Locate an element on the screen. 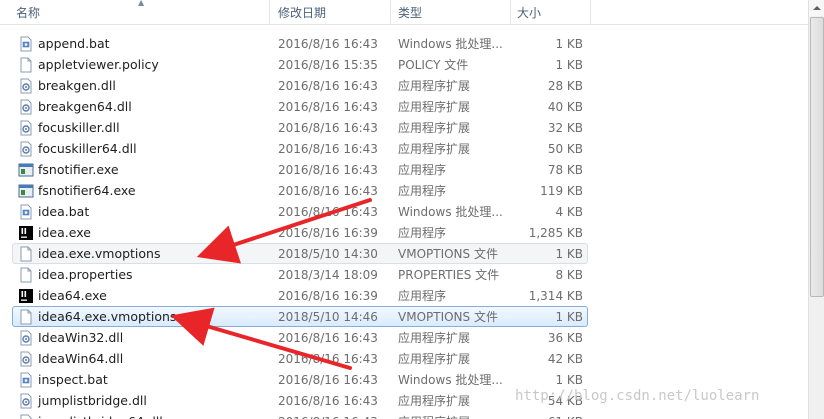  file-name: append.bat is located at coordinates (74, 43).